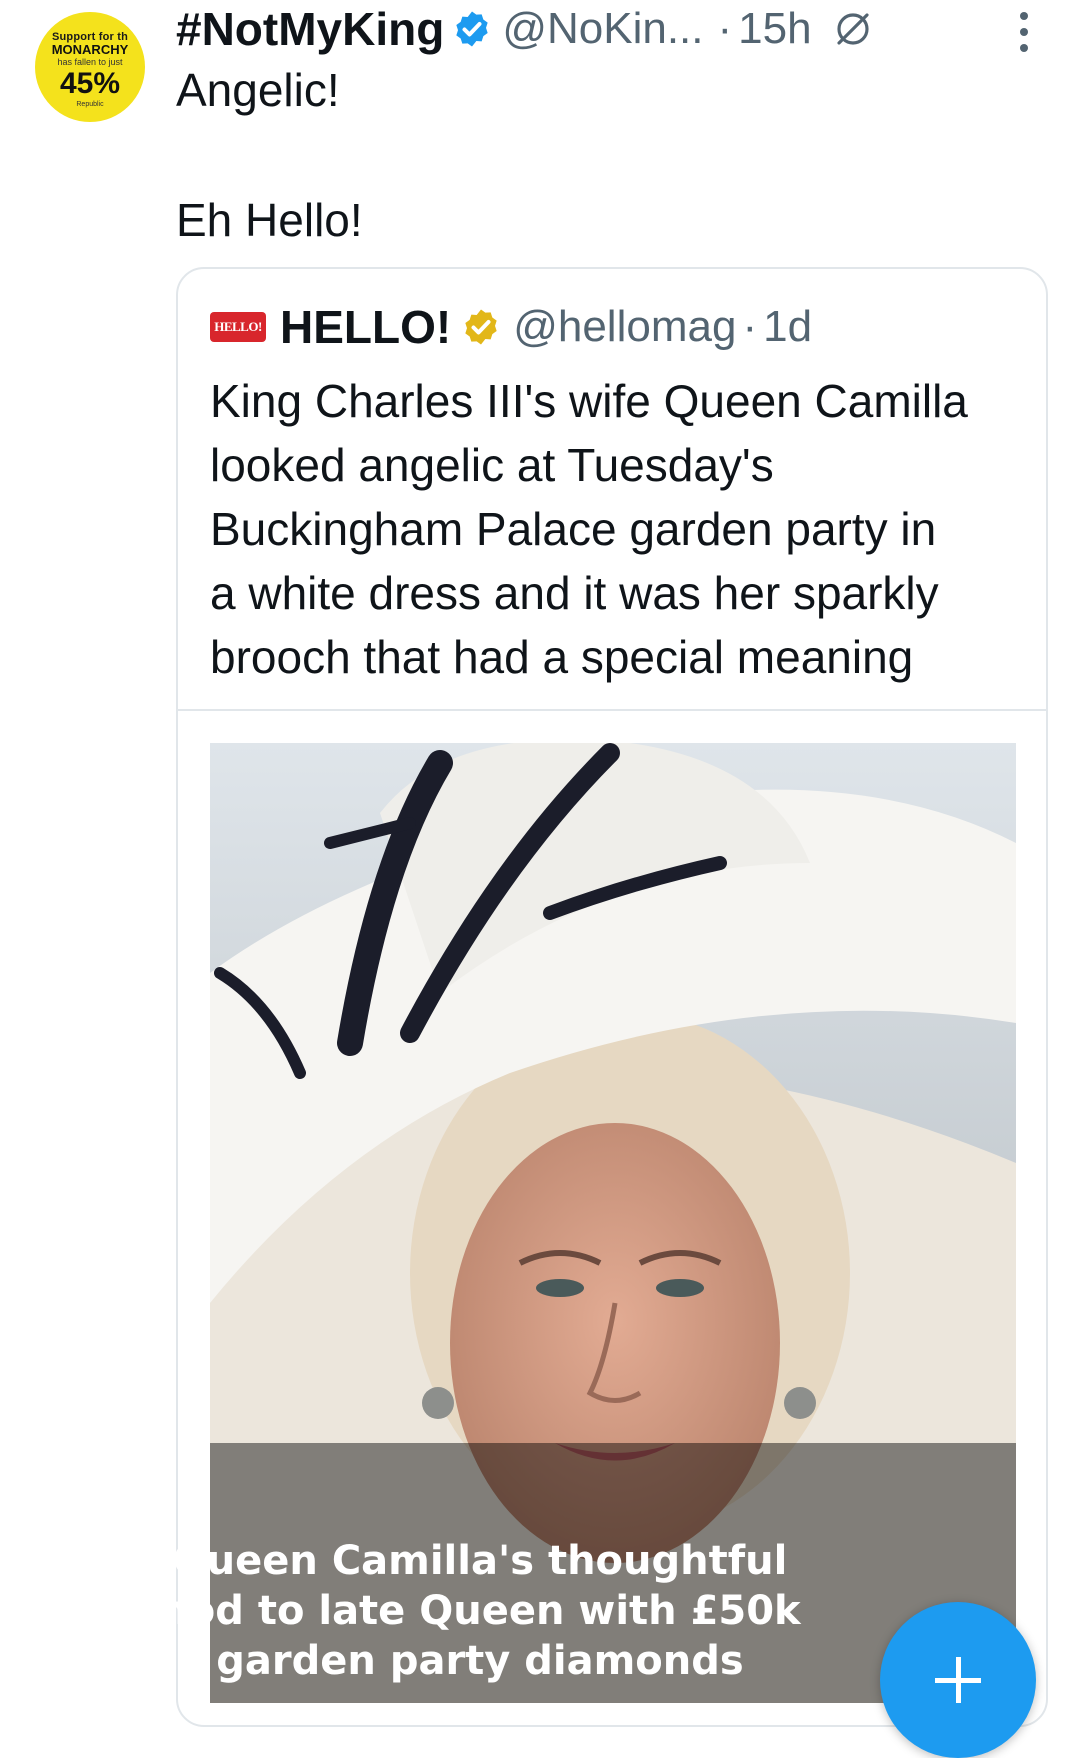 The height and width of the screenshot is (1758, 1079). Describe the element at coordinates (492, 465) in the screenshot. I see `quoted-text-line: looked angelic at Tuesday's` at that location.